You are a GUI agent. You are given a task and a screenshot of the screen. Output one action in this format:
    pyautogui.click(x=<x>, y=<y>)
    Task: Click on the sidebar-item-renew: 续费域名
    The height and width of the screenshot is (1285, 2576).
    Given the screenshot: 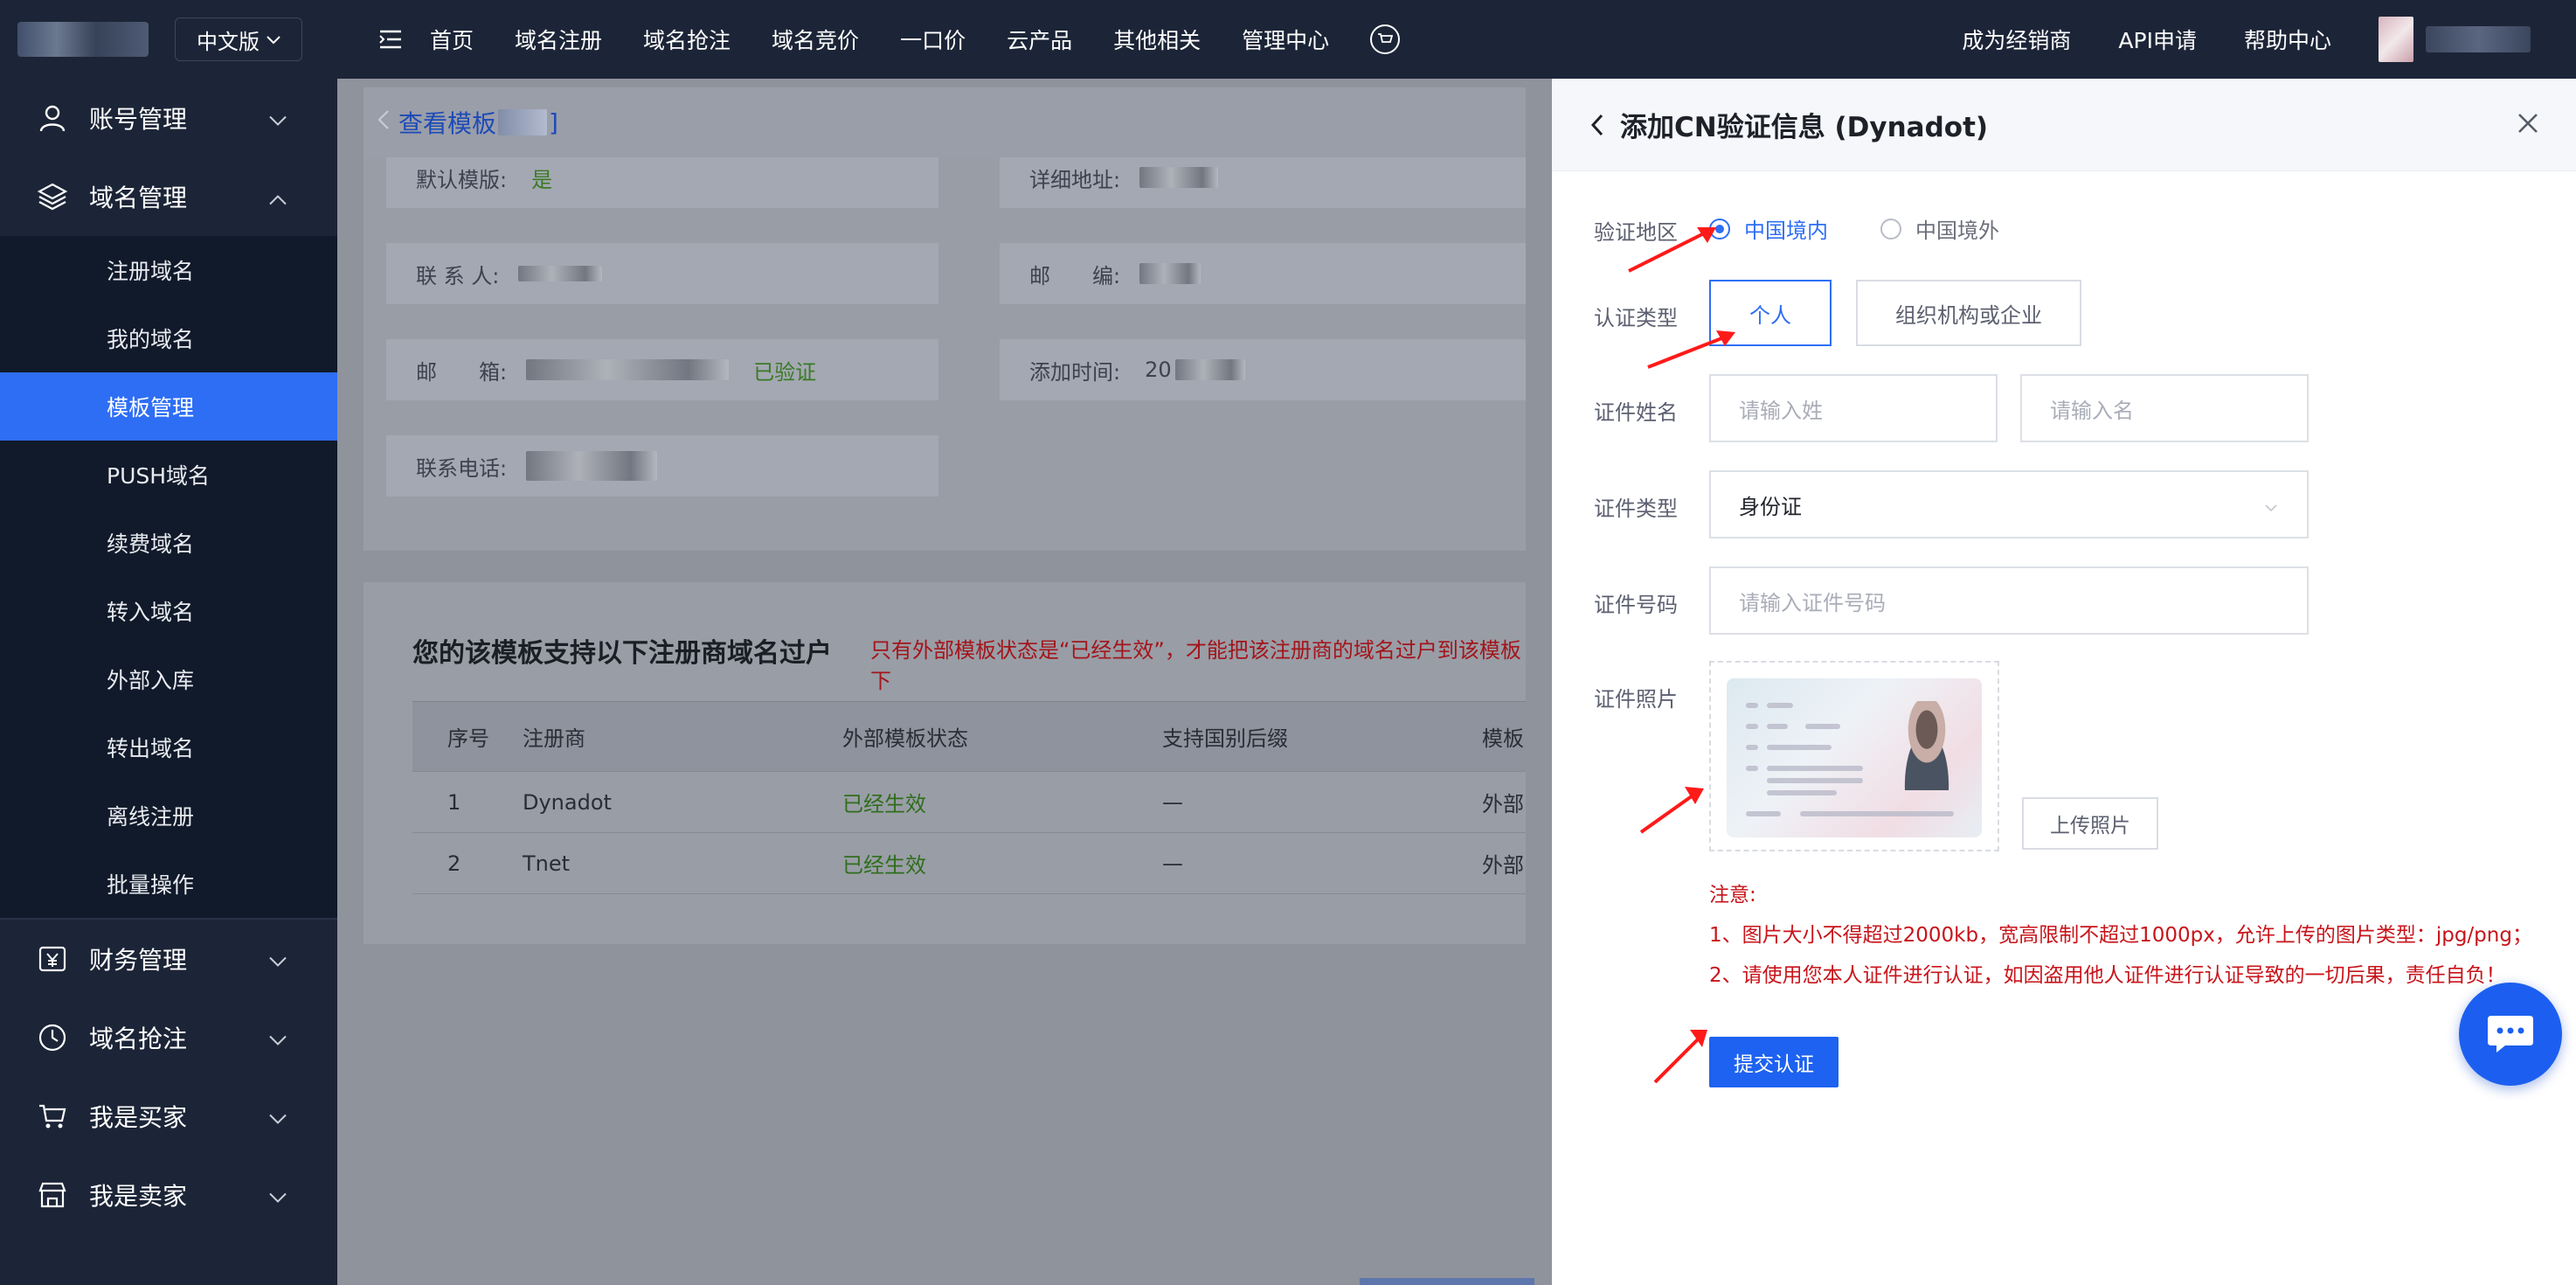 What is the action you would take?
    pyautogui.click(x=168, y=543)
    